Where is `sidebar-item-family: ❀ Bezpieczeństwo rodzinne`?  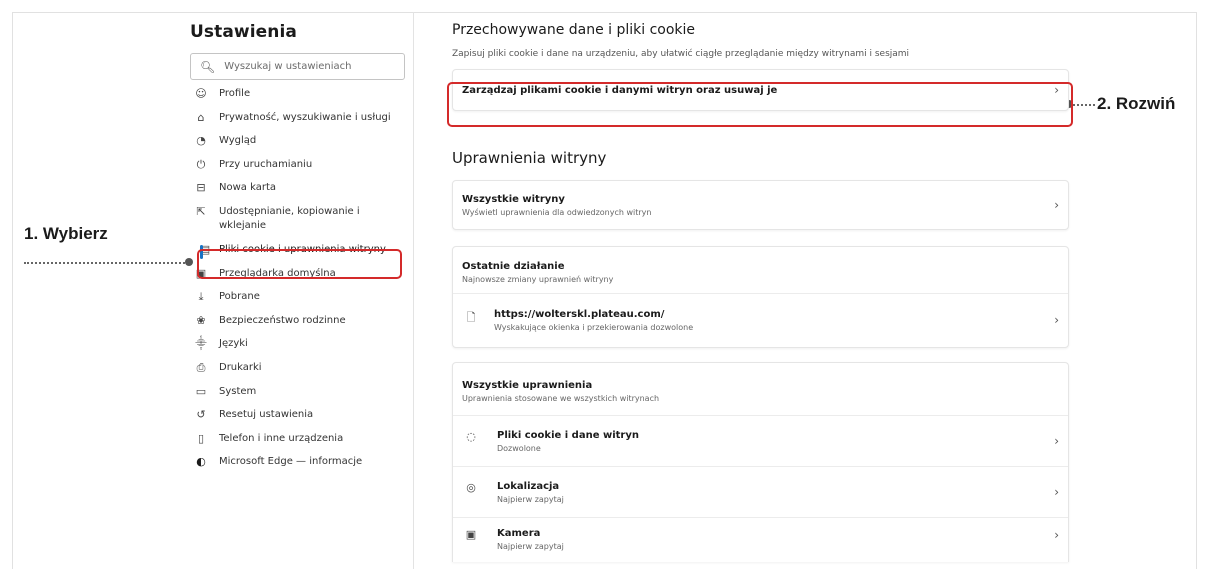
sidebar-item-family: ❀ Bezpieczeństwo rodzinne is located at coordinates (297, 326).